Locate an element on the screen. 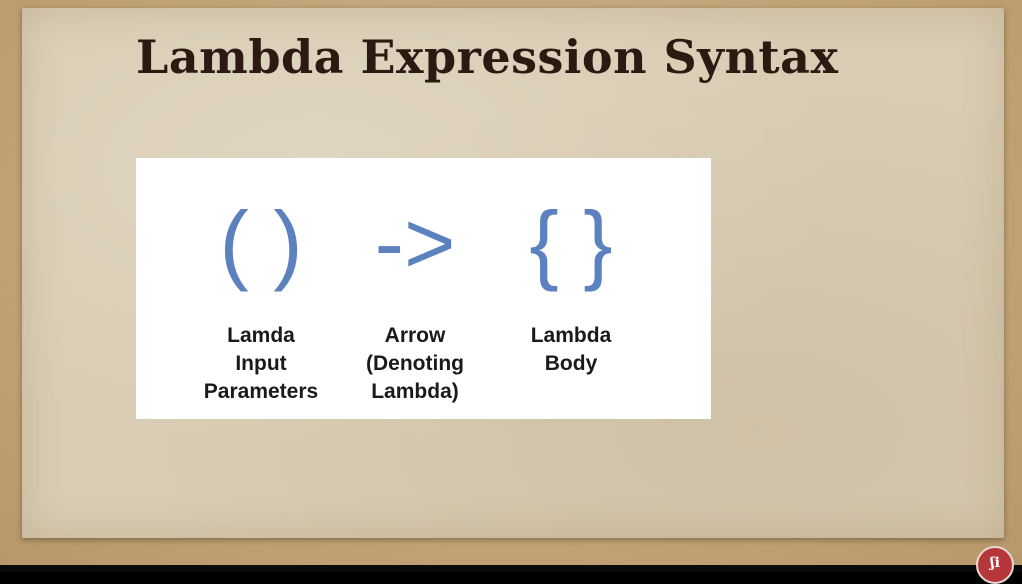  caption-line: Body is located at coordinates (571, 363).